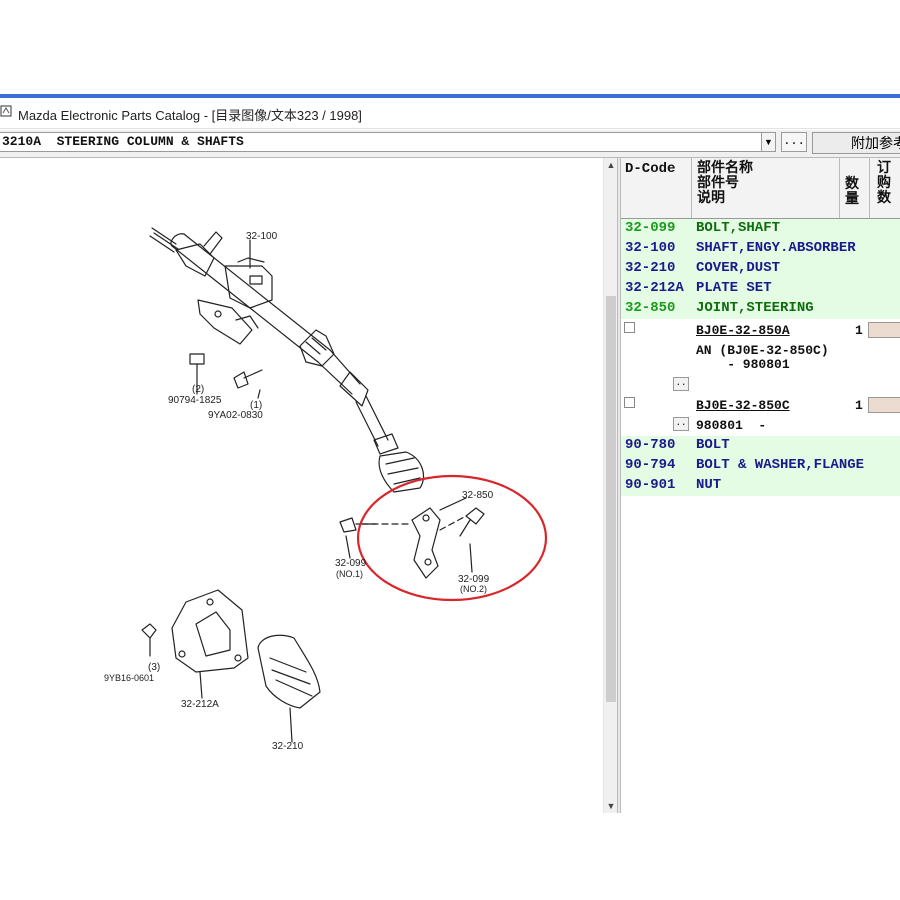 Image resolution: width=900 pixels, height=900 pixels. What do you see at coordinates (743, 405) in the screenshot?
I see `part-number: BJ0E-32-850C` at bounding box center [743, 405].